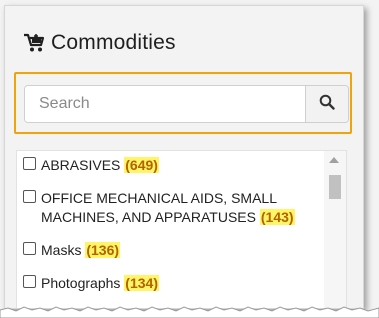 This screenshot has height=318, width=379. I want to click on scroll-up-arrow-icon, so click(334, 160).